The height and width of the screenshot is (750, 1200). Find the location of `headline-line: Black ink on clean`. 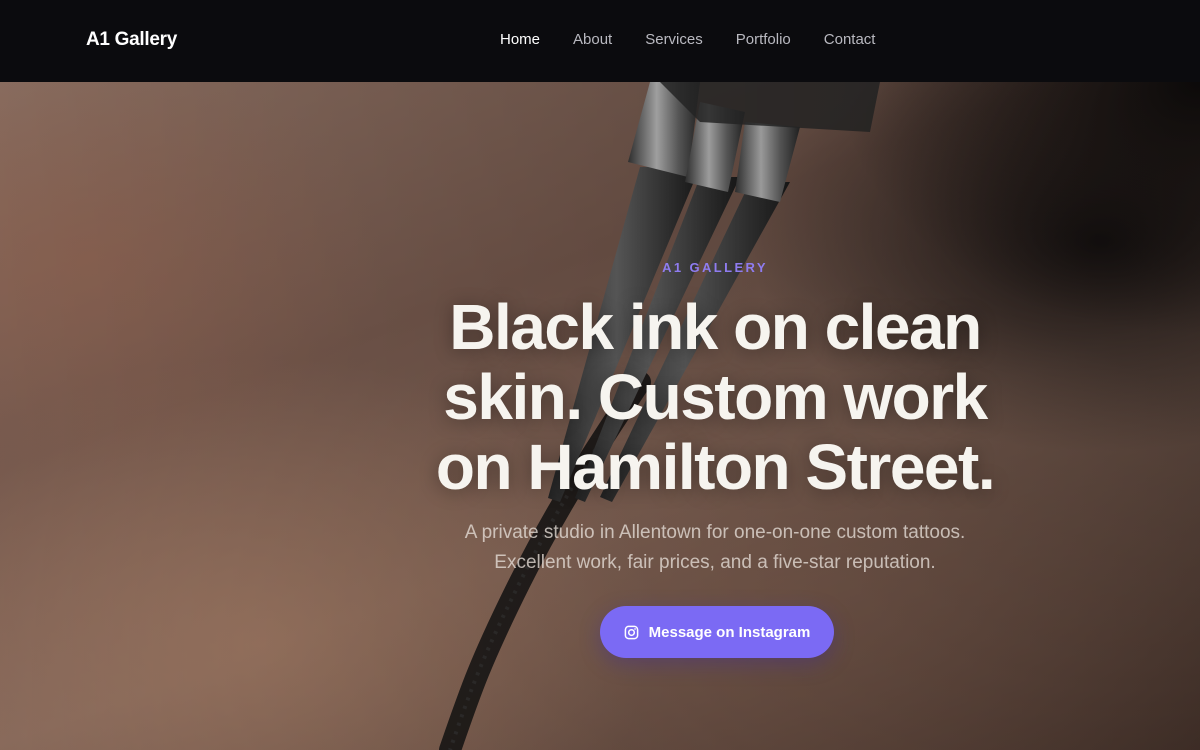

headline-line: Black ink on clean is located at coordinates (715, 327).